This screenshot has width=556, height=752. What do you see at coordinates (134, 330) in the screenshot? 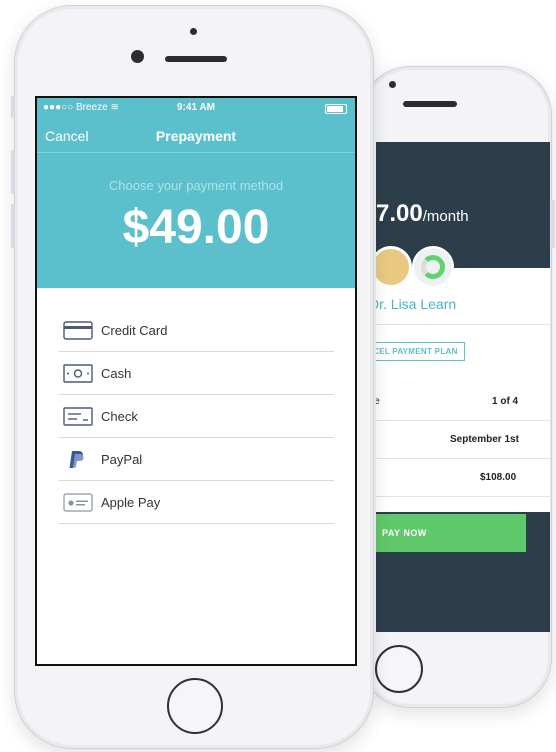
I see `method-label: Credit Card` at bounding box center [134, 330].